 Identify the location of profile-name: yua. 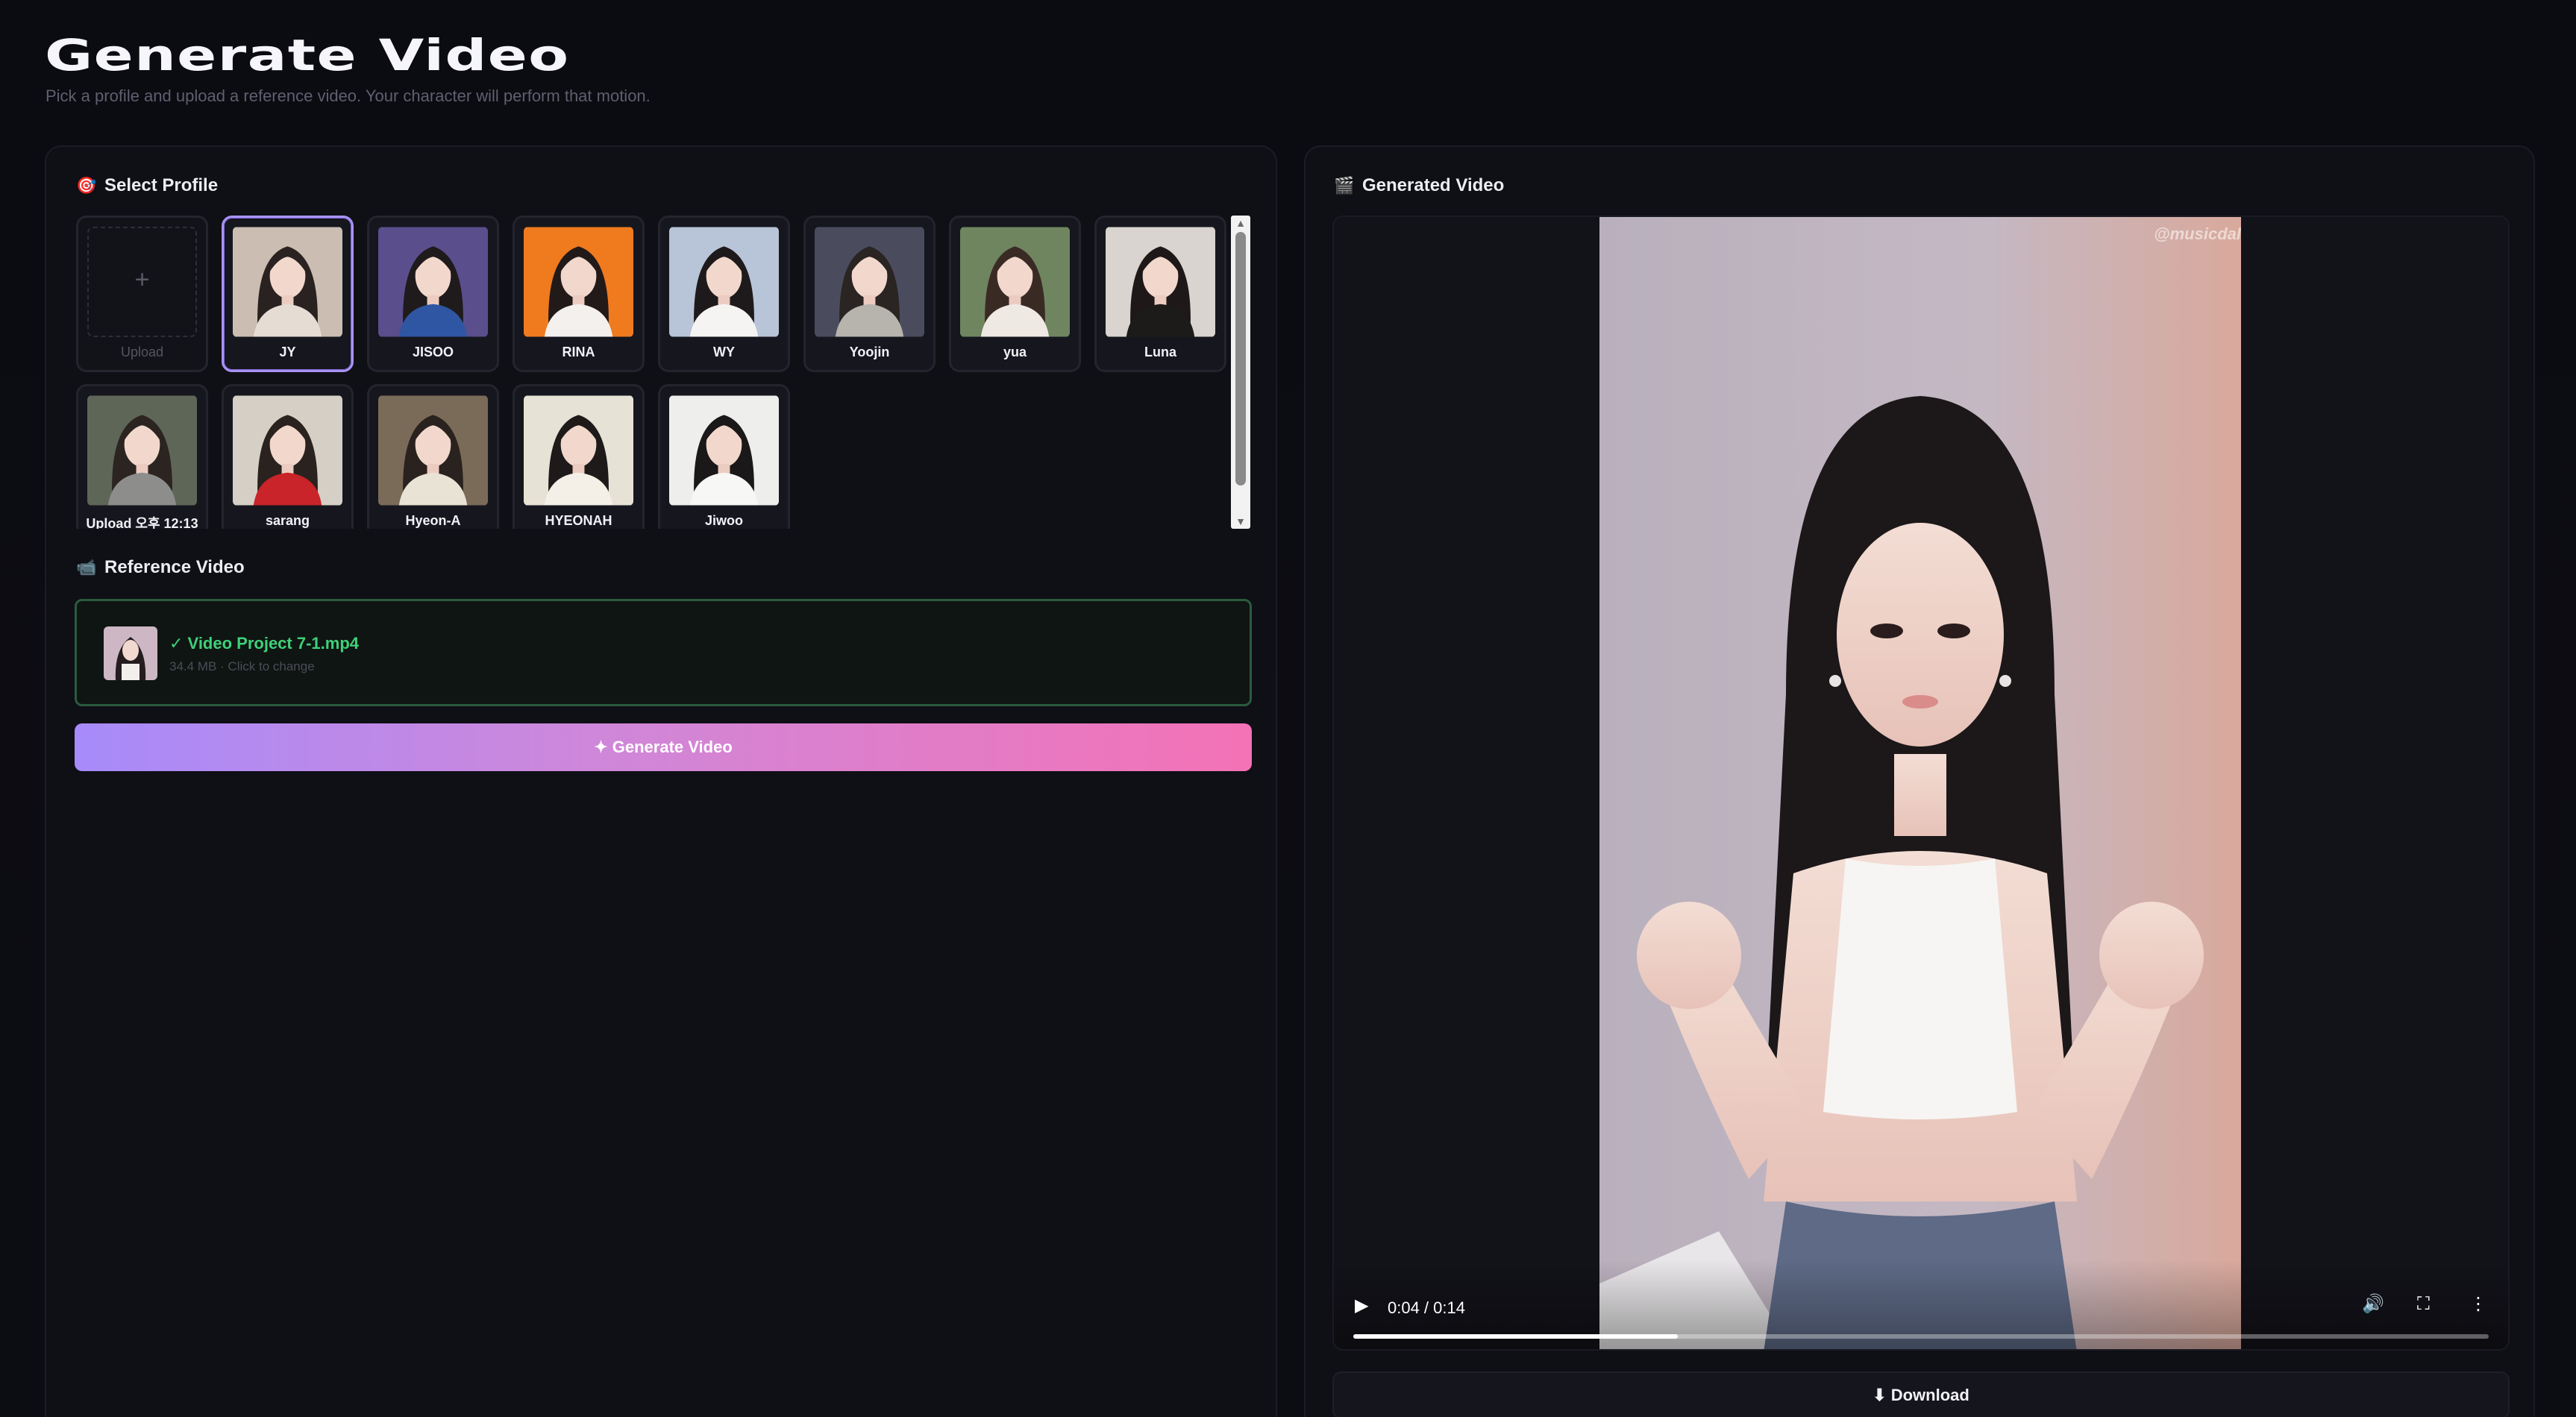
(1015, 352).